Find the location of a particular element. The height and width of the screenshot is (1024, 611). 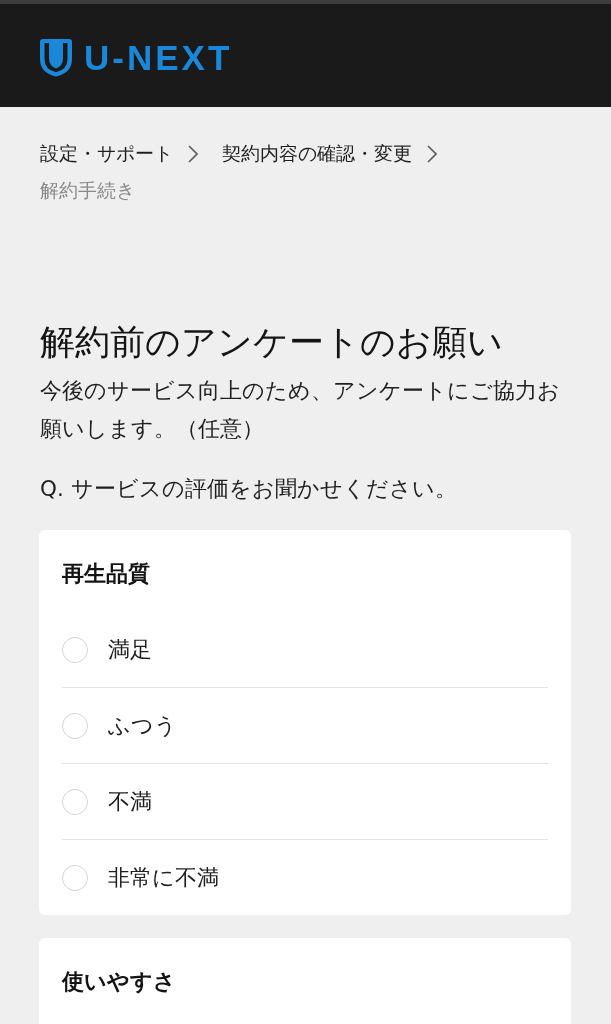

category-title: 再生品質 is located at coordinates (106, 574).